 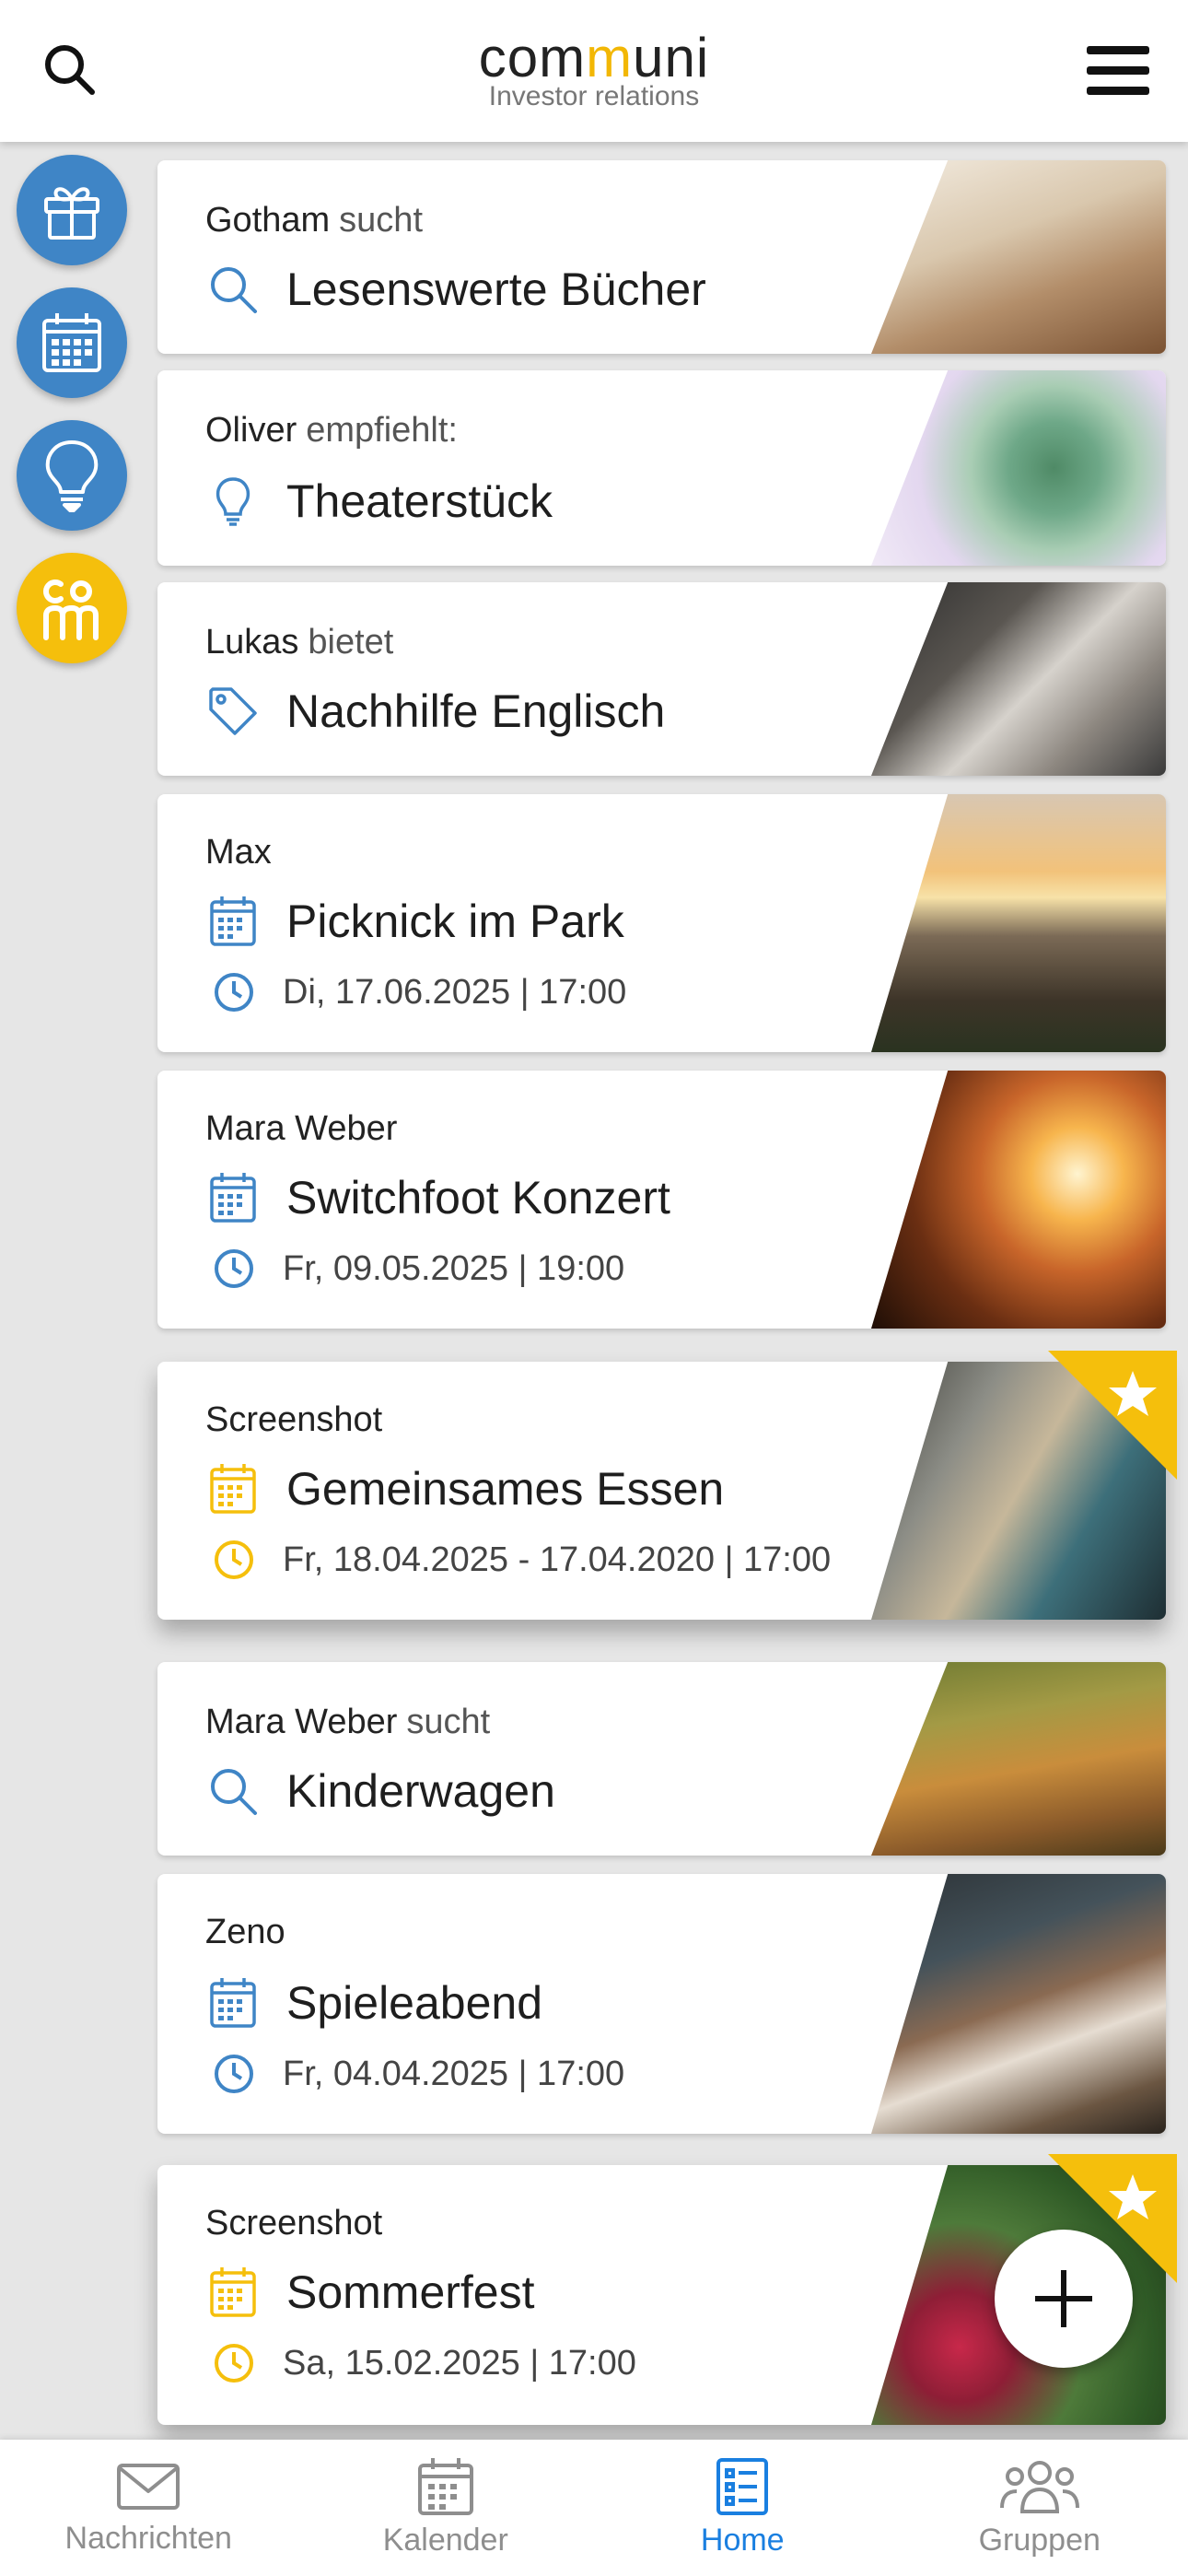 I want to click on app-header: communi Investor relations, so click(x=594, y=71).